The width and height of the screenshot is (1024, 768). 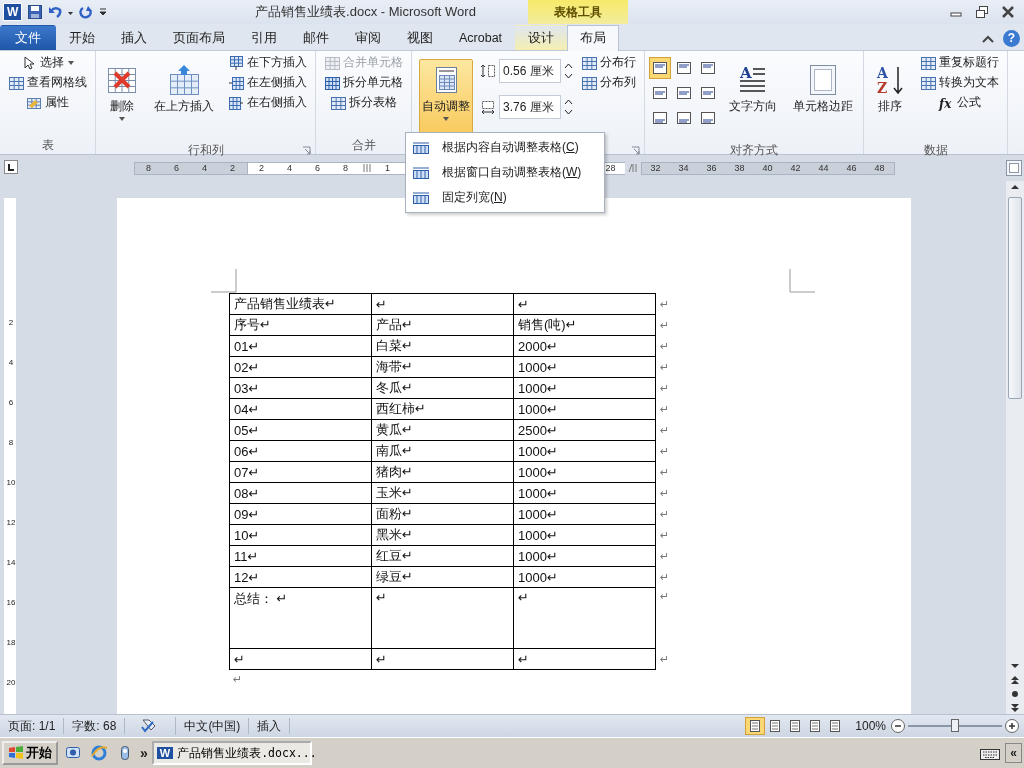 What do you see at coordinates (47, 62) in the screenshot?
I see `ribbon-button: 选择` at bounding box center [47, 62].